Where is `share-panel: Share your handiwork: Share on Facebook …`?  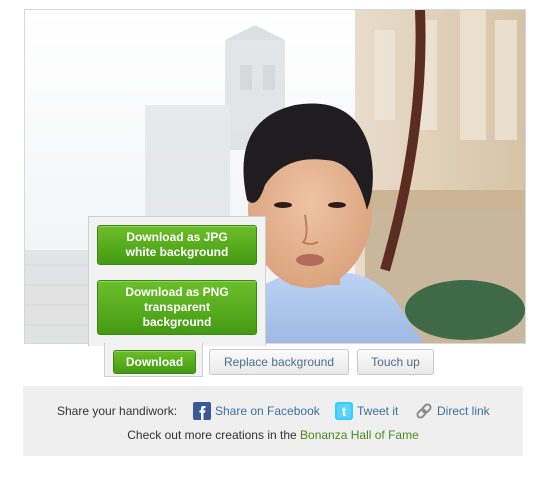
share-panel: Share your handiwork: Share on Facebook … is located at coordinates (273, 421).